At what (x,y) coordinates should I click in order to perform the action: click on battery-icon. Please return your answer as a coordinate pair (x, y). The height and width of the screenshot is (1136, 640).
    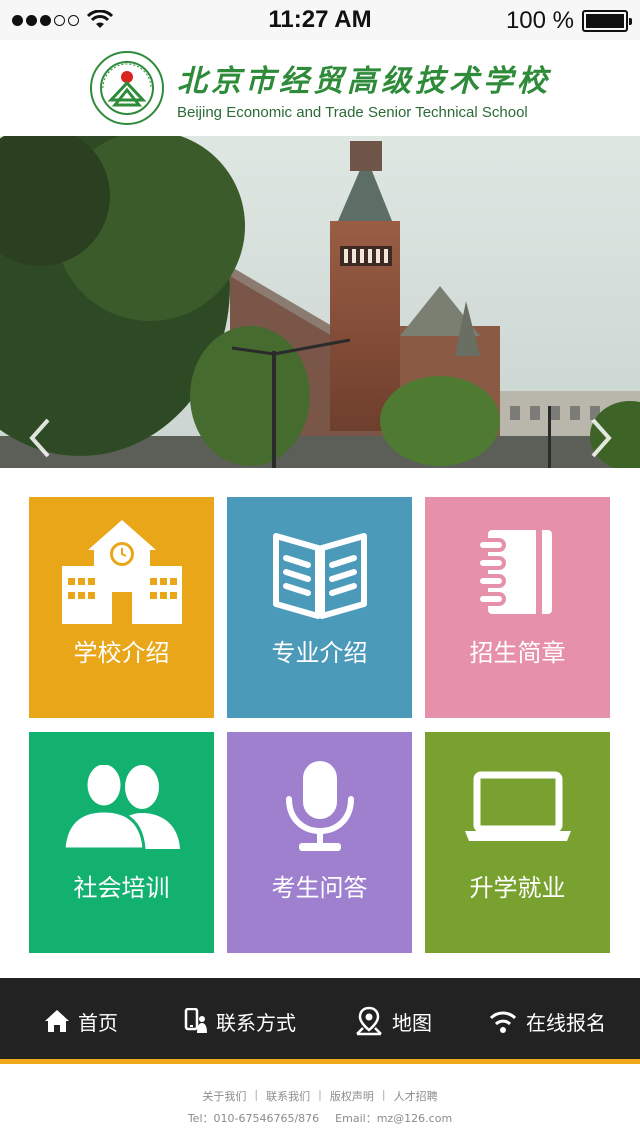
    Looking at the image, I should click on (607, 21).